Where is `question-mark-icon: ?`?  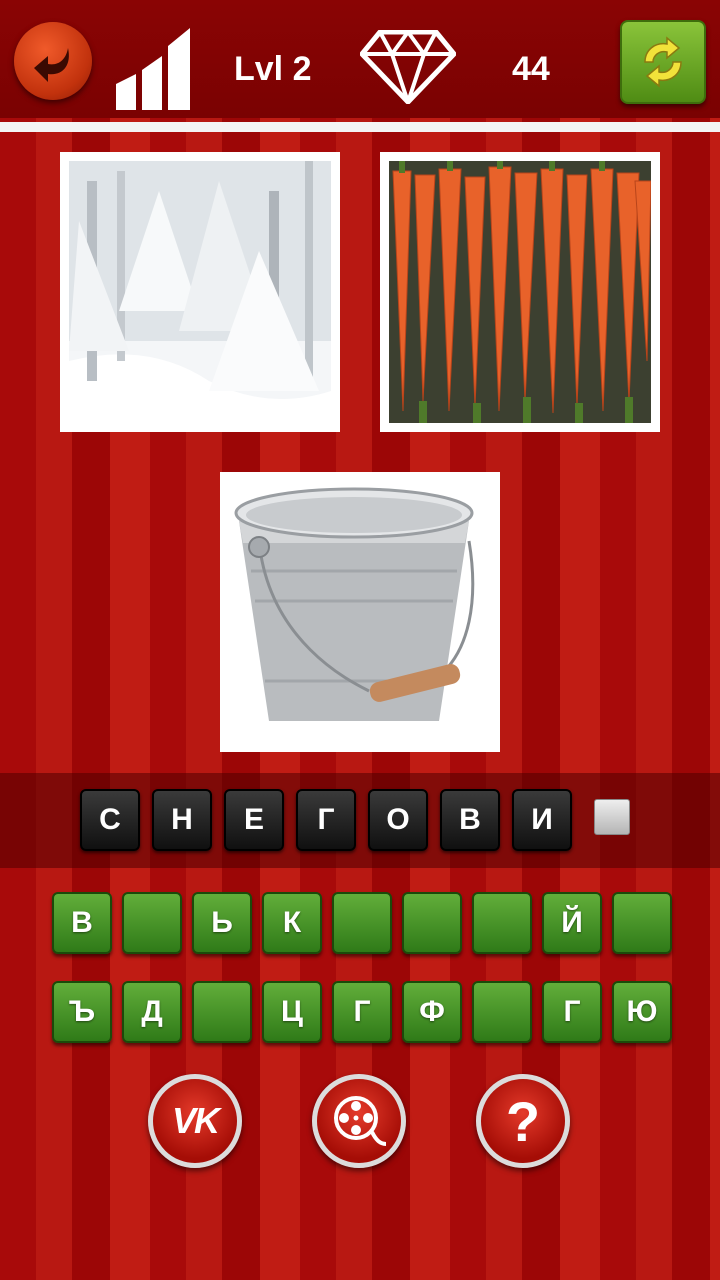 question-mark-icon: ? is located at coordinates (523, 1121).